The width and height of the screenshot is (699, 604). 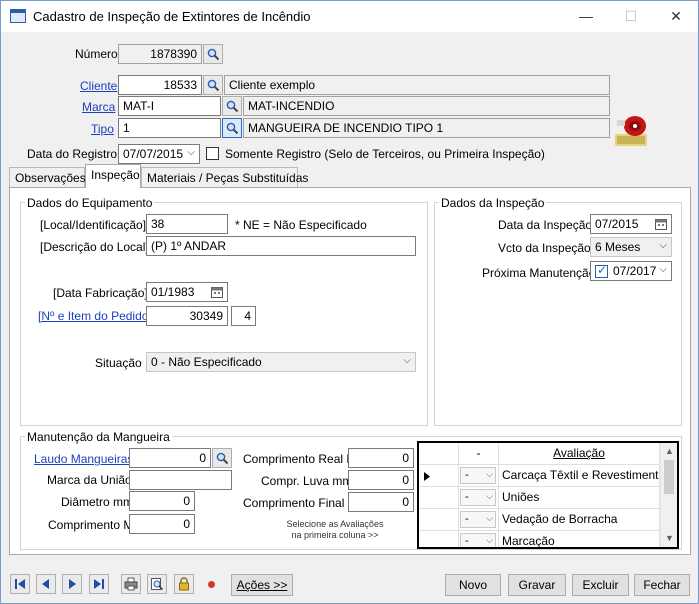 I want to click on scroll-thumb, so click(x=669, y=477).